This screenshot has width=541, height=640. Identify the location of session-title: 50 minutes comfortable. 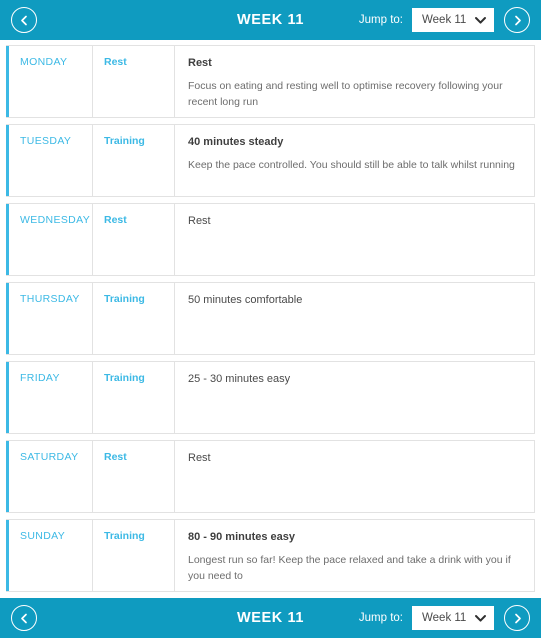
(245, 300).